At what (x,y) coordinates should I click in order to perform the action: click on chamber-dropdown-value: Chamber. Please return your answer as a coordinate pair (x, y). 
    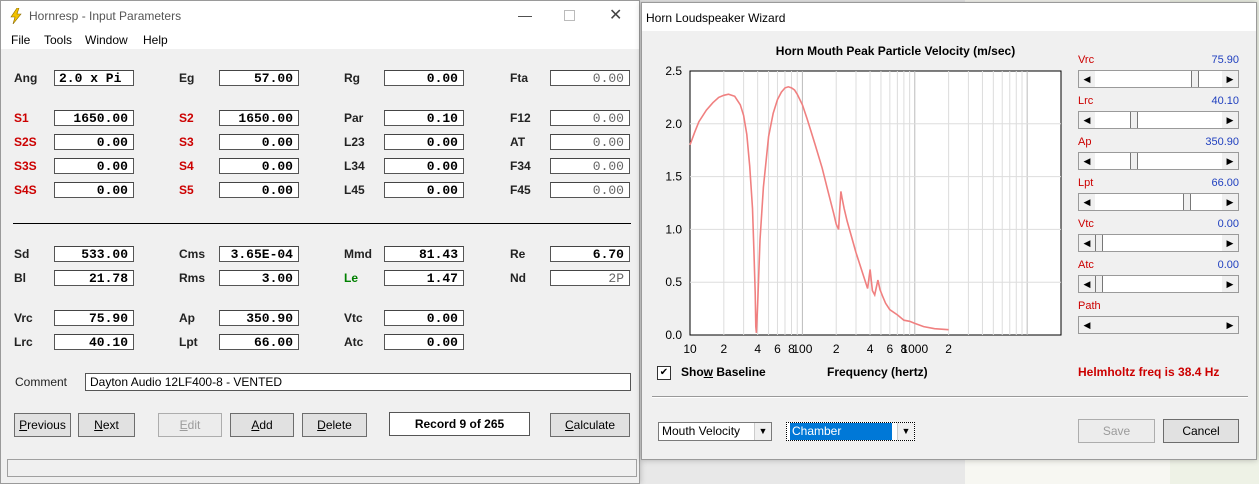
    Looking at the image, I should click on (841, 431).